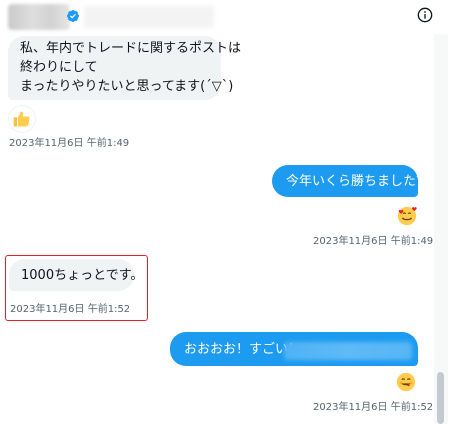 The image size is (462, 424). I want to click on smiling-face-with-hearts-icon, so click(407, 216).